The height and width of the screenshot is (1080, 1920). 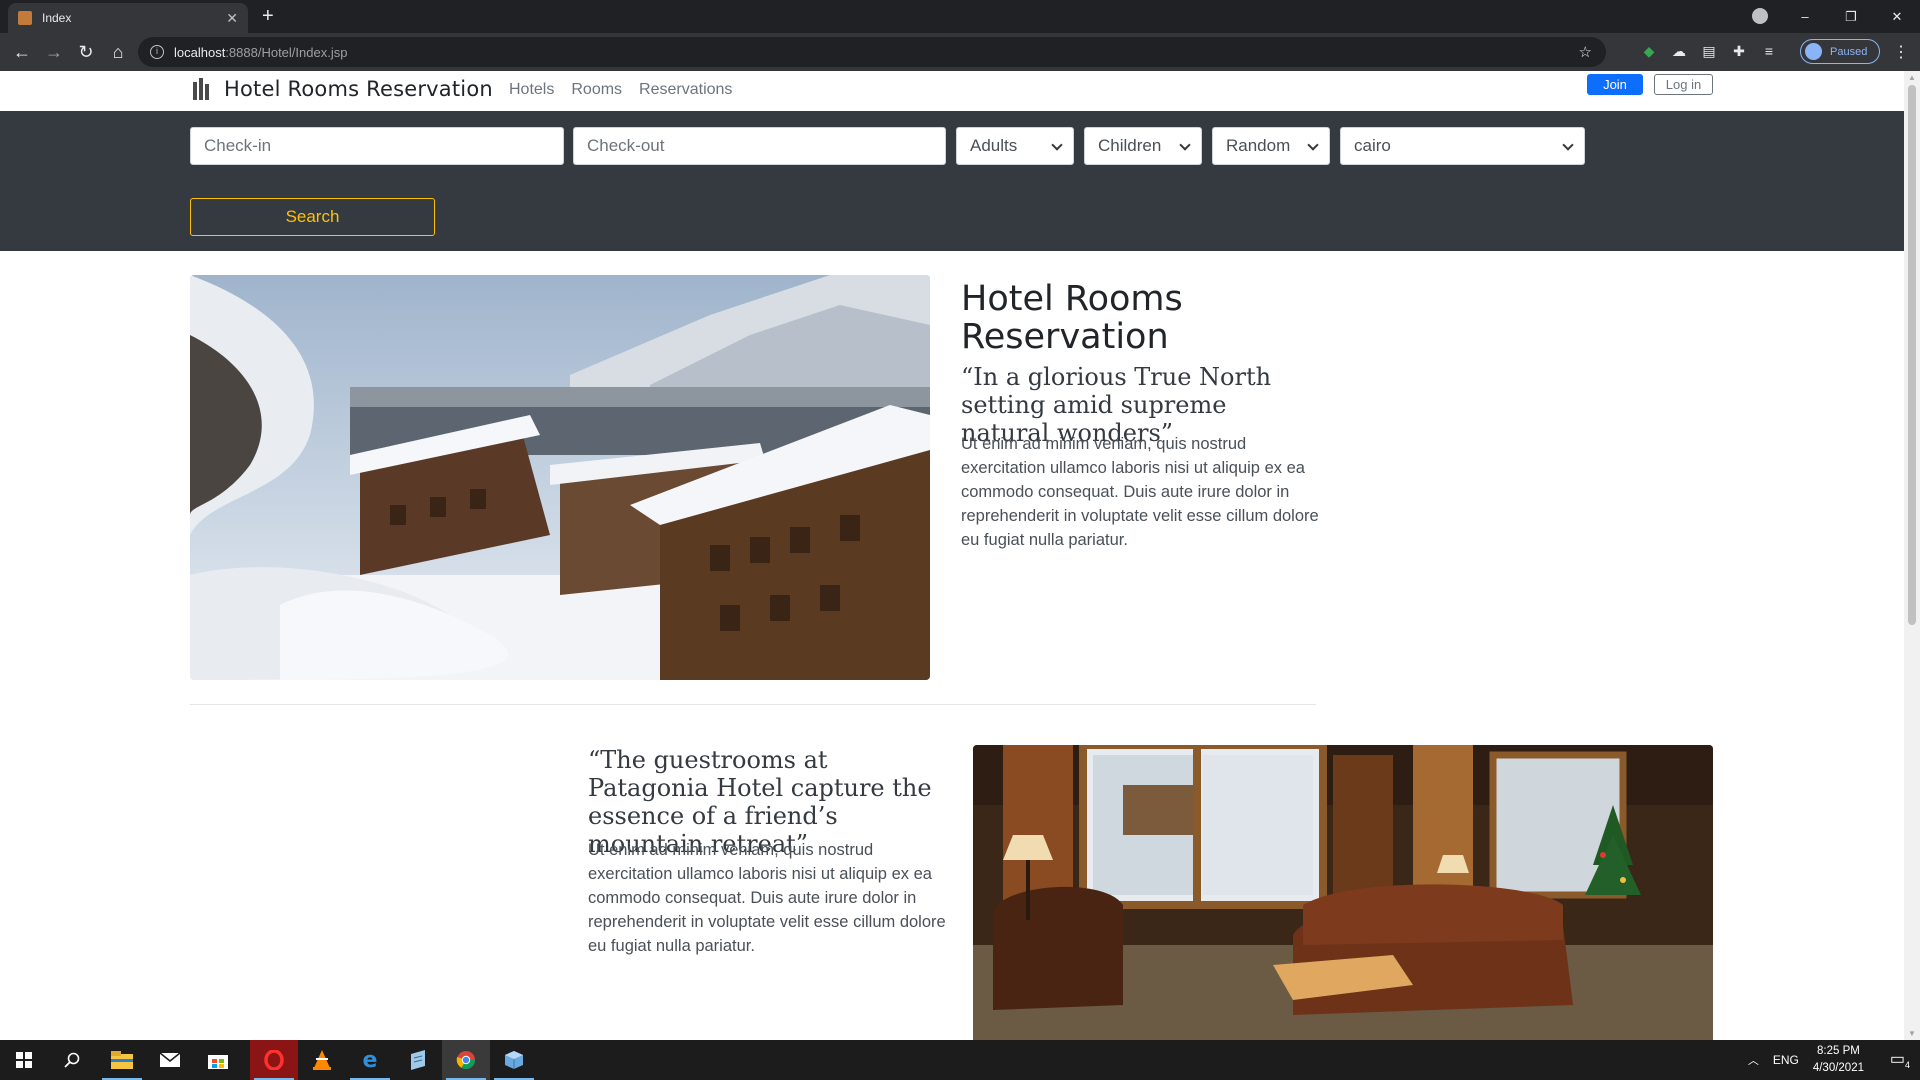 What do you see at coordinates (1683, 84) in the screenshot?
I see `login-button: Log in` at bounding box center [1683, 84].